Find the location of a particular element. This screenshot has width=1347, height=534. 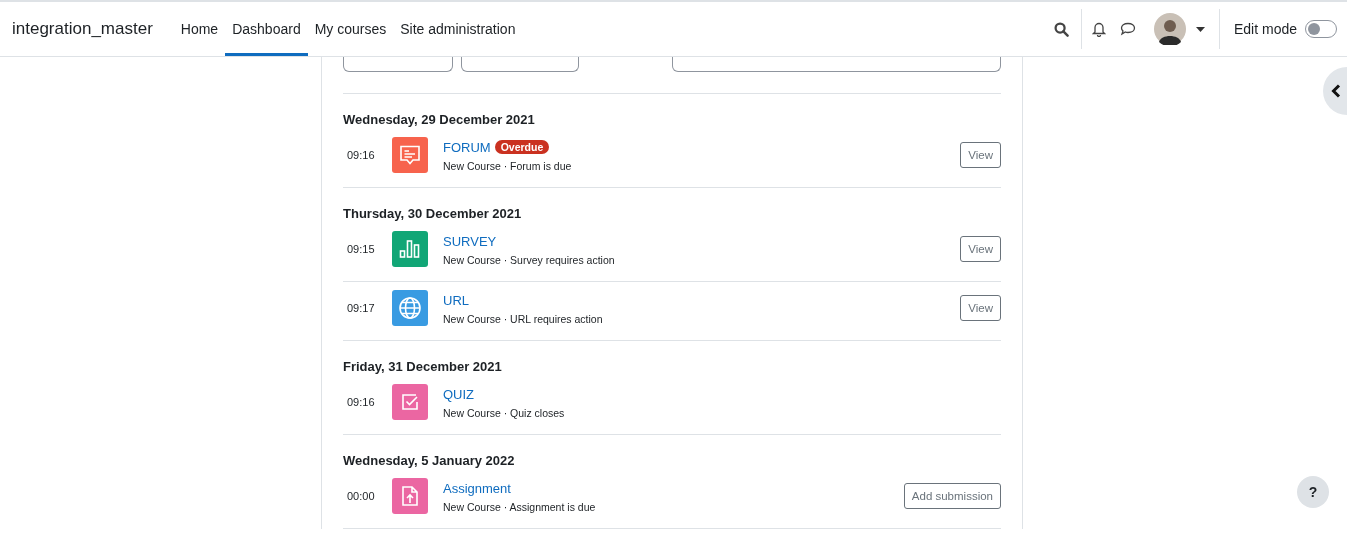

bell-icon is located at coordinates (1098, 29).